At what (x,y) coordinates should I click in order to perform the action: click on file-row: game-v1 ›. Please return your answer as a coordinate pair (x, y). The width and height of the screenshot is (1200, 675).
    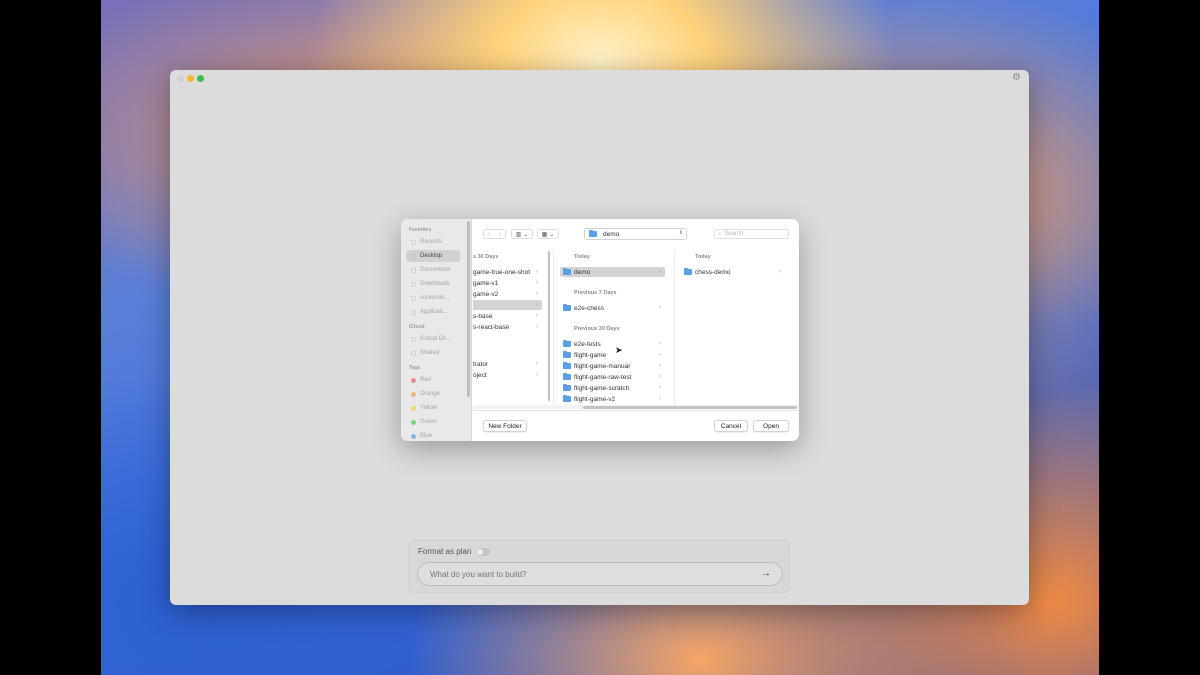
    Looking at the image, I should click on (507, 283).